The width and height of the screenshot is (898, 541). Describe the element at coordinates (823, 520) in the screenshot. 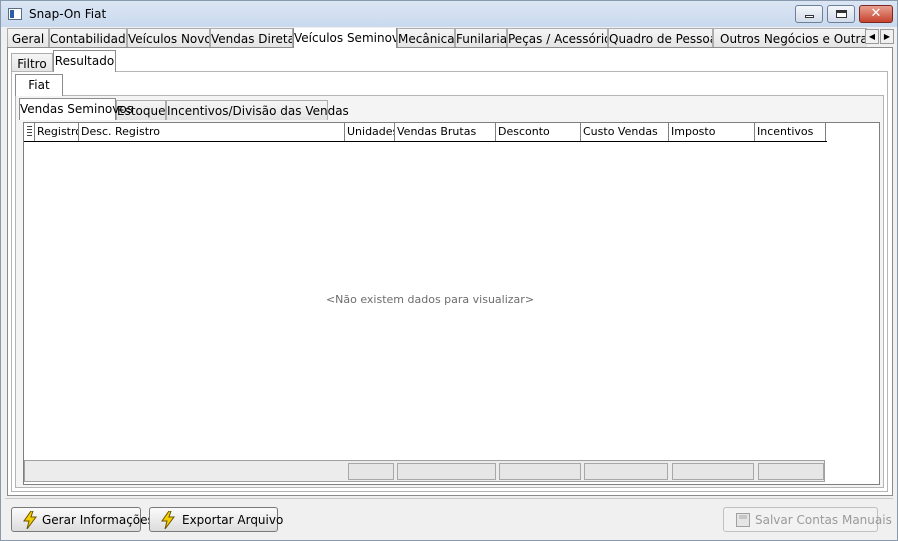

I see `salvar-contas-manuais-label: Salvar Contas Manuais` at that location.